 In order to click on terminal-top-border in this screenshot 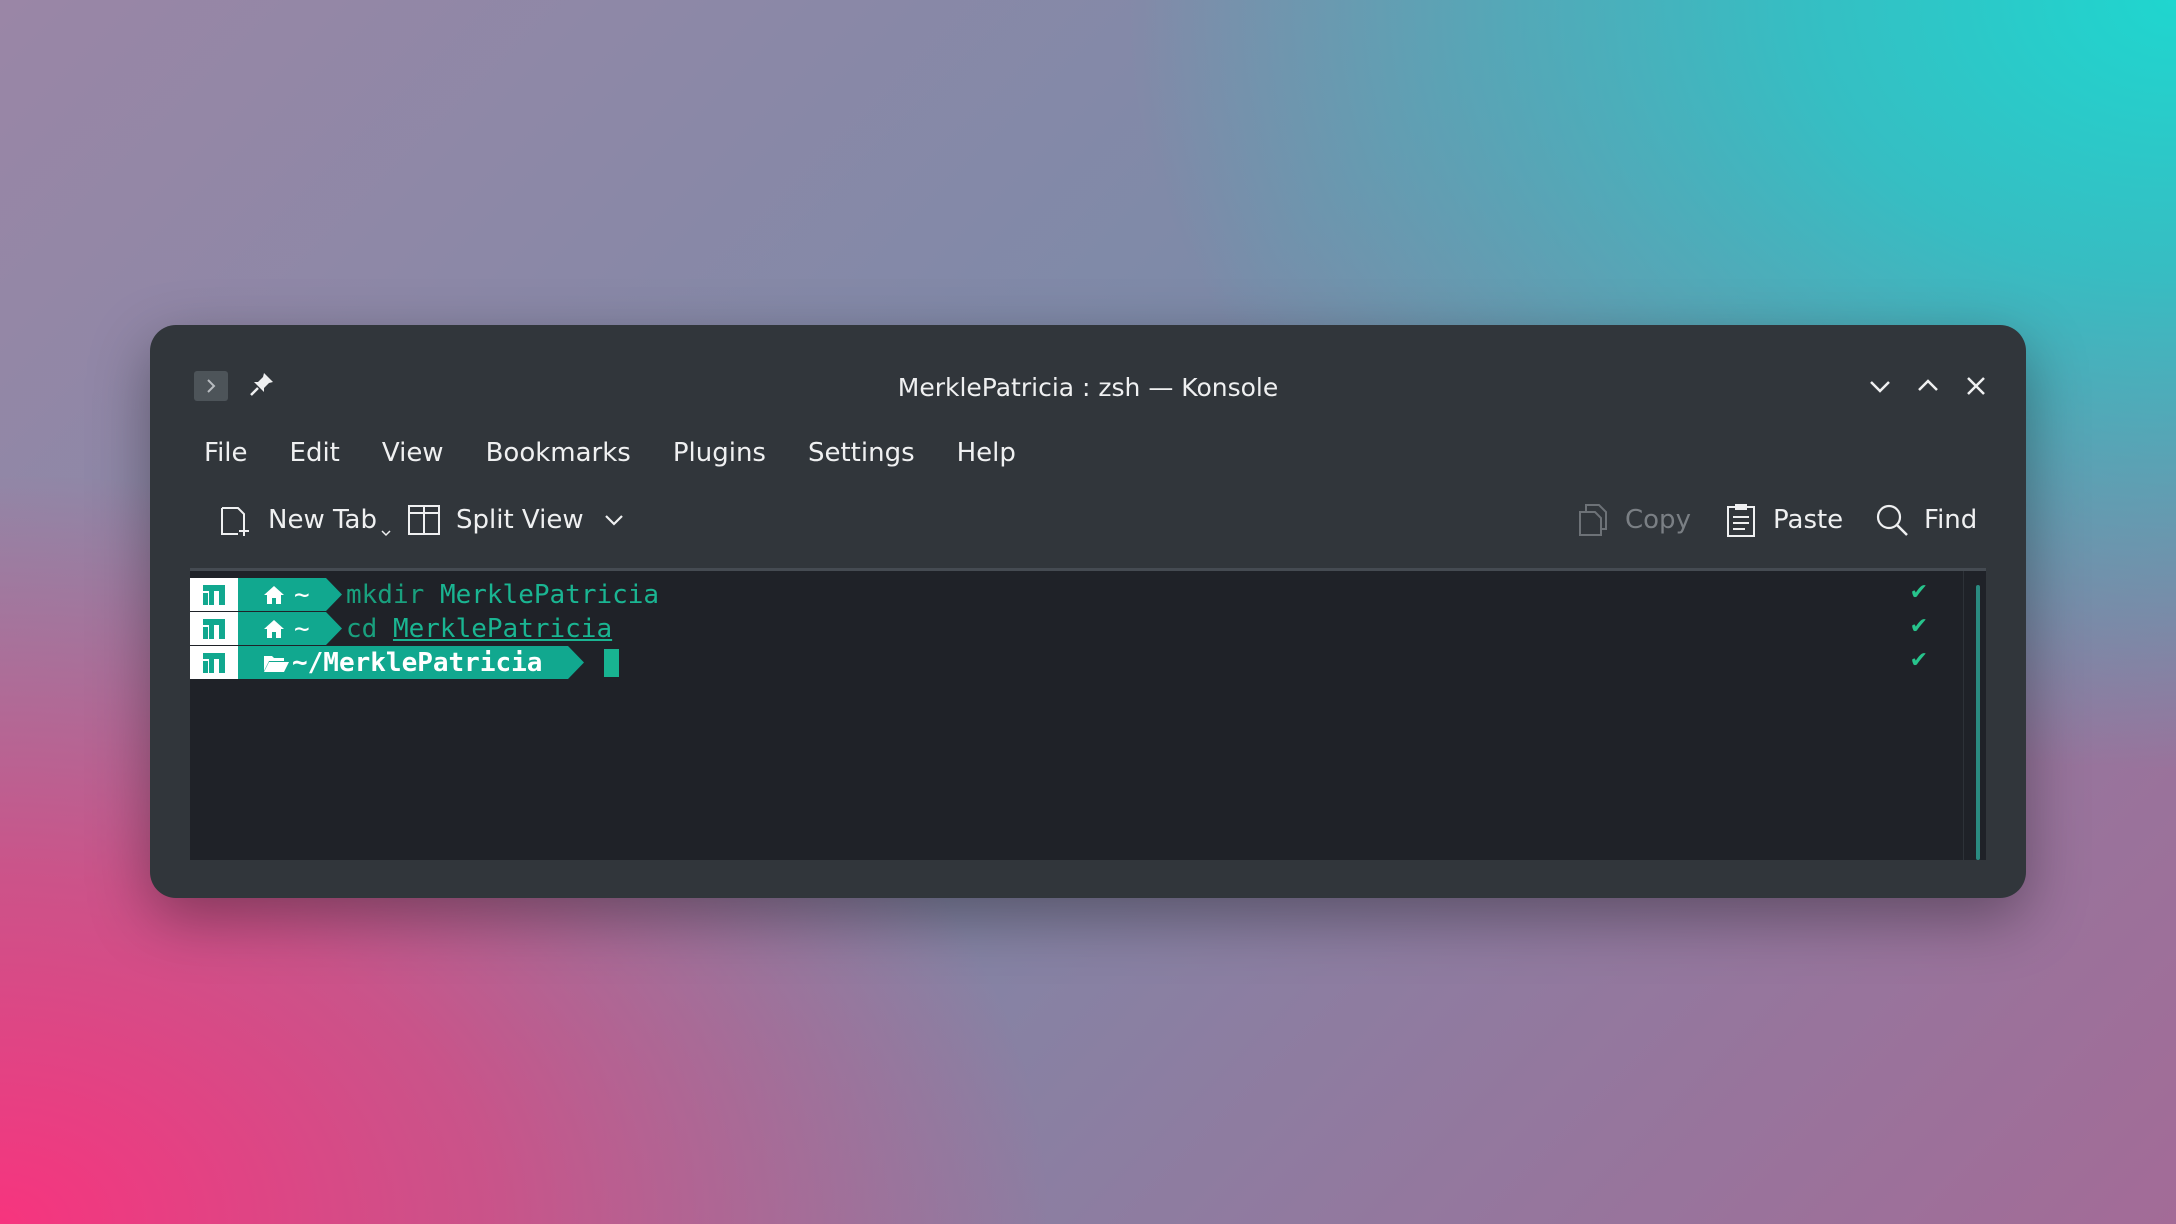, I will do `click(1088, 569)`.